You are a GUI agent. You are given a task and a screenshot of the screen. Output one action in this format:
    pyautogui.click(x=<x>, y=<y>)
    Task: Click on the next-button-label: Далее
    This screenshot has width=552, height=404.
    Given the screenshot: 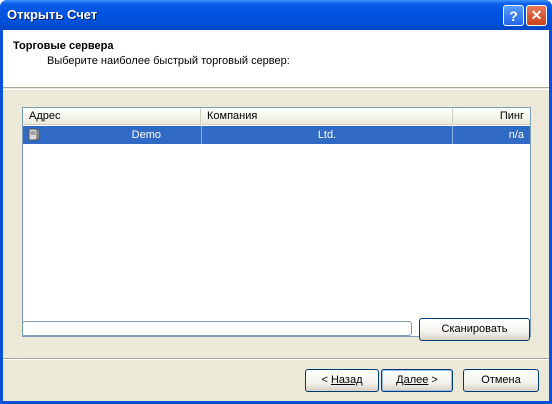 What is the action you would take?
    pyautogui.click(x=412, y=380)
    